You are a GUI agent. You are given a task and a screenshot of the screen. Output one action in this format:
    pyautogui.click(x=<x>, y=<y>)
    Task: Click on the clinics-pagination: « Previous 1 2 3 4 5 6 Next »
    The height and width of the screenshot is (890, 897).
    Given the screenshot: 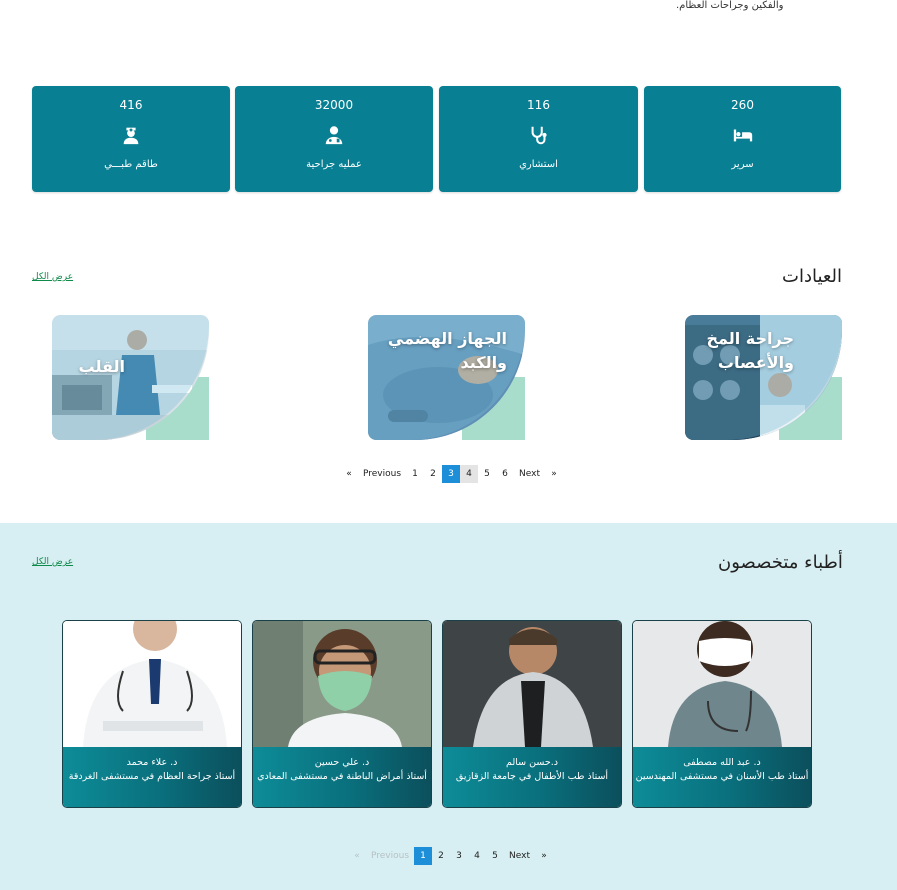 What is the action you would take?
    pyautogui.click(x=451, y=474)
    